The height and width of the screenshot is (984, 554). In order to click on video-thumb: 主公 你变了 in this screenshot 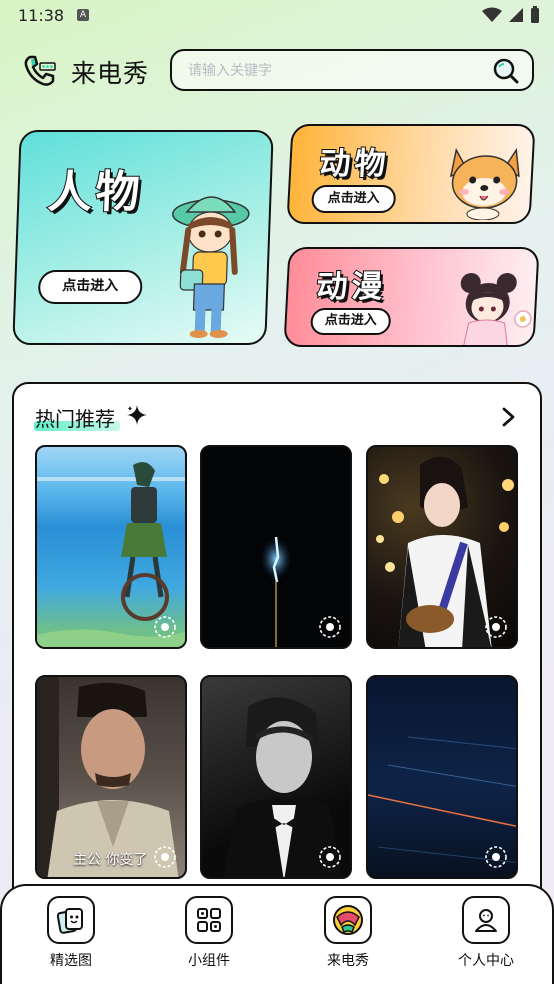, I will do `click(111, 777)`.